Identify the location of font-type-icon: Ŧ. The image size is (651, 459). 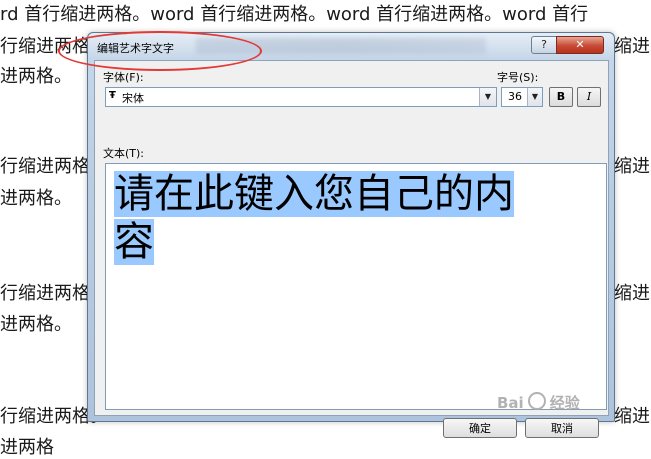
(112, 95).